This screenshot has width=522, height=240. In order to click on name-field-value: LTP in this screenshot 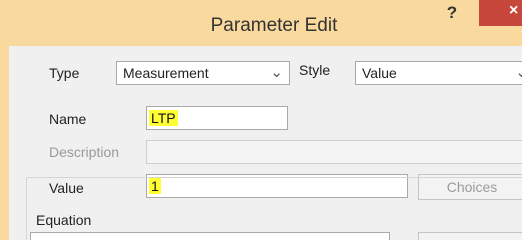, I will do `click(163, 118)`.